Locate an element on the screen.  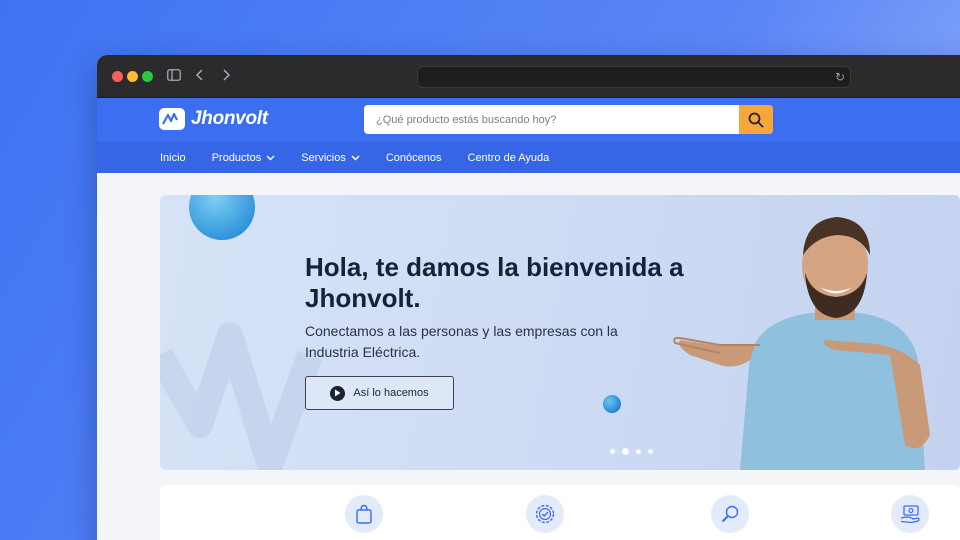
search-box is located at coordinates (568, 119).